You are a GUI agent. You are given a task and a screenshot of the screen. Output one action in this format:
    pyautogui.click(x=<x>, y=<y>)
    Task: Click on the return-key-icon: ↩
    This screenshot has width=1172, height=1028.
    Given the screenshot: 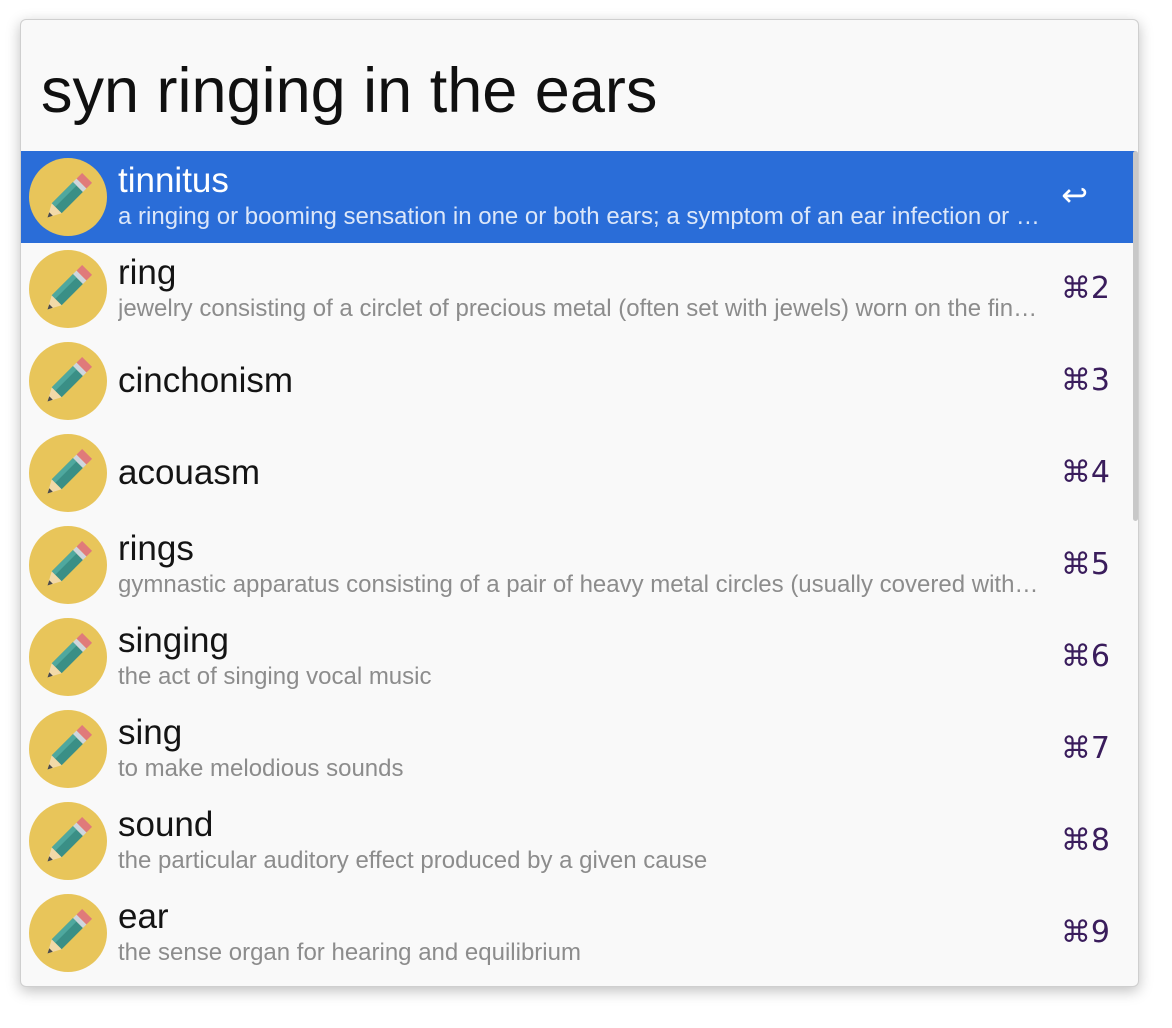 What is the action you would take?
    pyautogui.click(x=1074, y=195)
    